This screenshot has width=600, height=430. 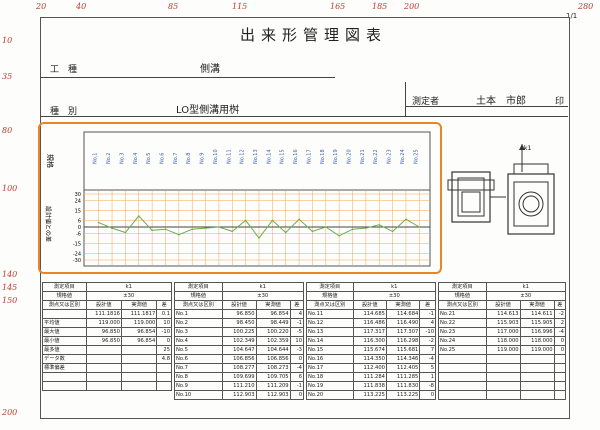 I want to click on x-tick-label: No.19, so click(x=336, y=156).